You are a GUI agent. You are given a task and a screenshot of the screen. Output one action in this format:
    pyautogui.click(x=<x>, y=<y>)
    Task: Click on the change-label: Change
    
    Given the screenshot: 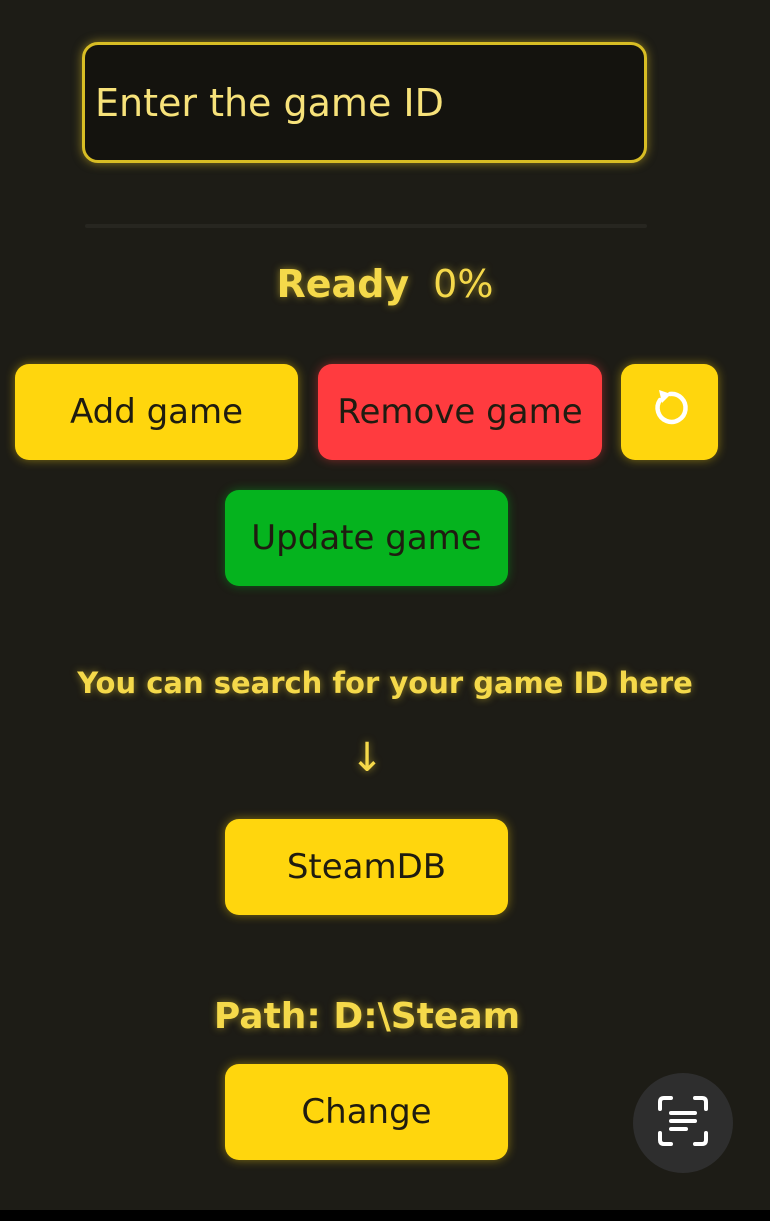 What is the action you would take?
    pyautogui.click(x=366, y=1112)
    